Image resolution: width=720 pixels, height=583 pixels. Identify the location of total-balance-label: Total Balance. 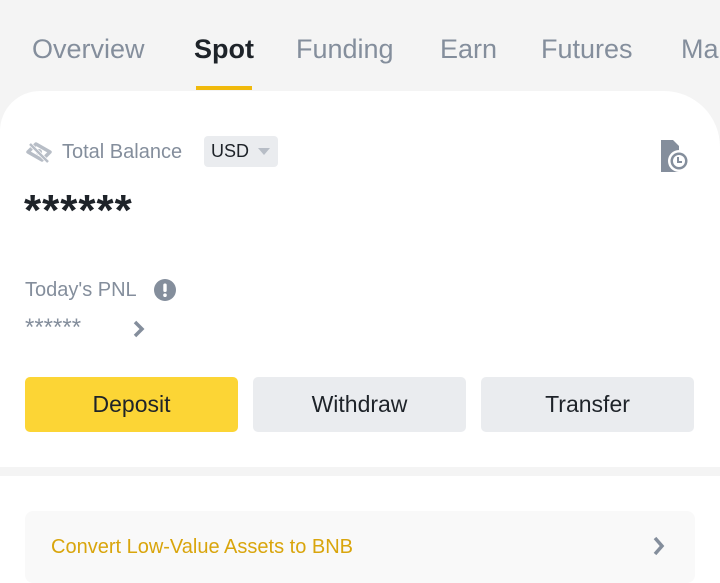
(122, 152).